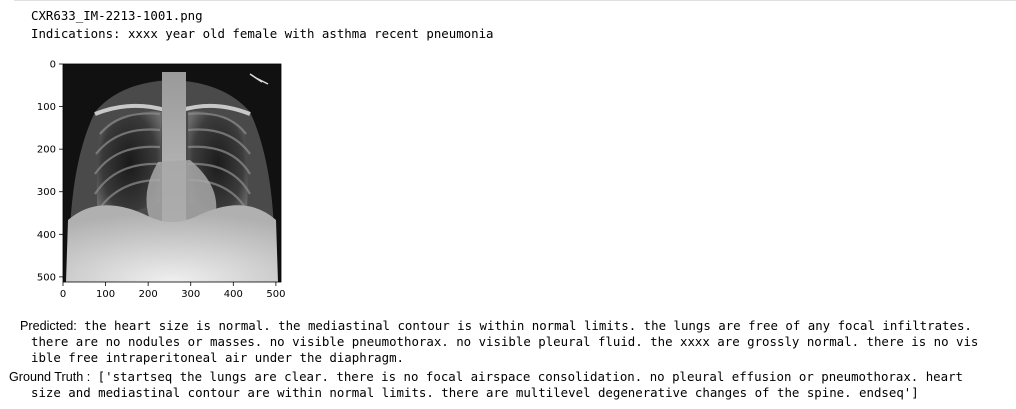 The image size is (1016, 409). Describe the element at coordinates (275, 294) in the screenshot. I see `x-tick-label: 500` at that location.